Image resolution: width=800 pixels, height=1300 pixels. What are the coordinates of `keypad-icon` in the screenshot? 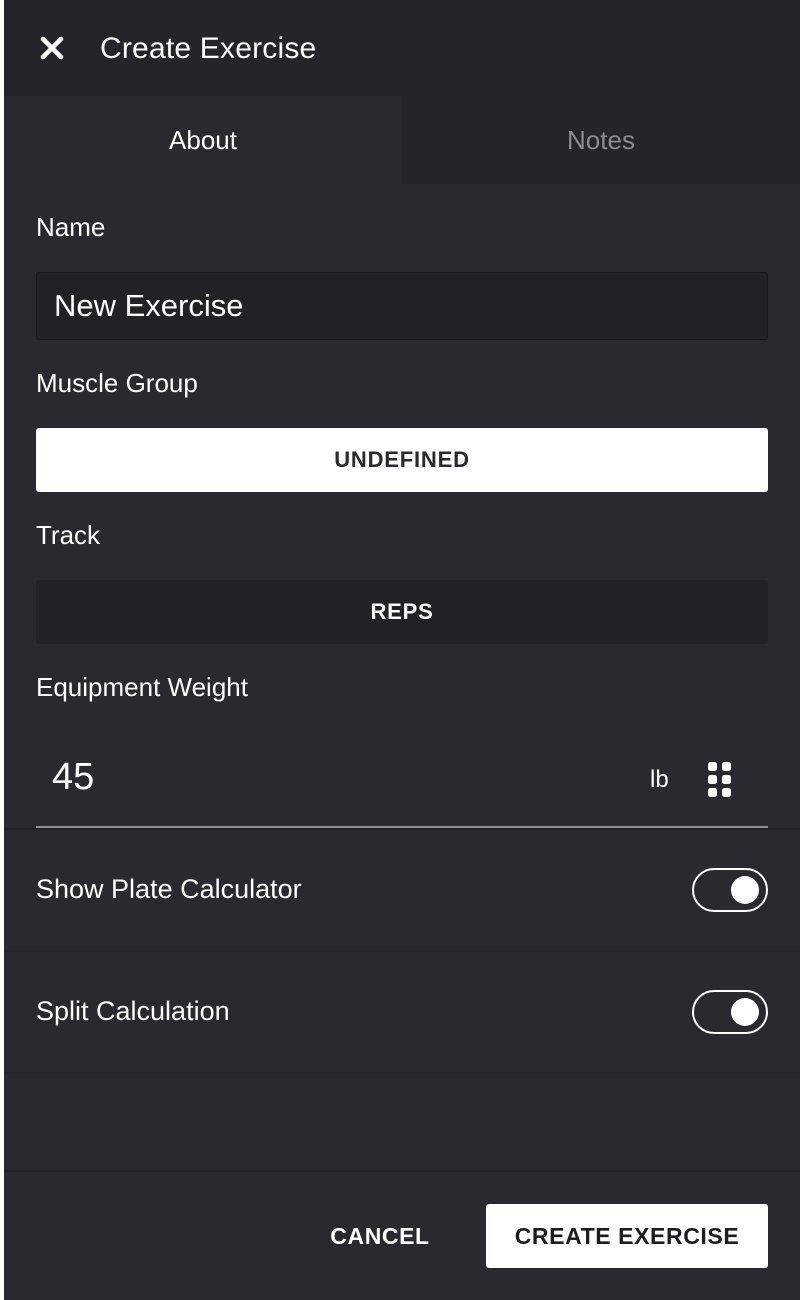 It's located at (719, 780).